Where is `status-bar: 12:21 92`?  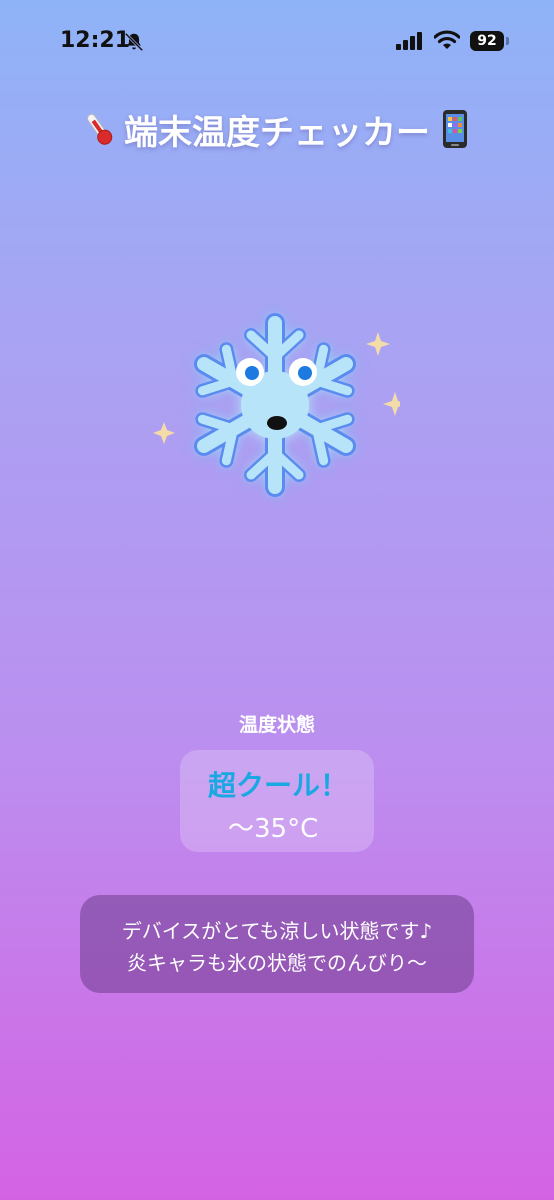
status-bar: 12:21 92 is located at coordinates (277, 42).